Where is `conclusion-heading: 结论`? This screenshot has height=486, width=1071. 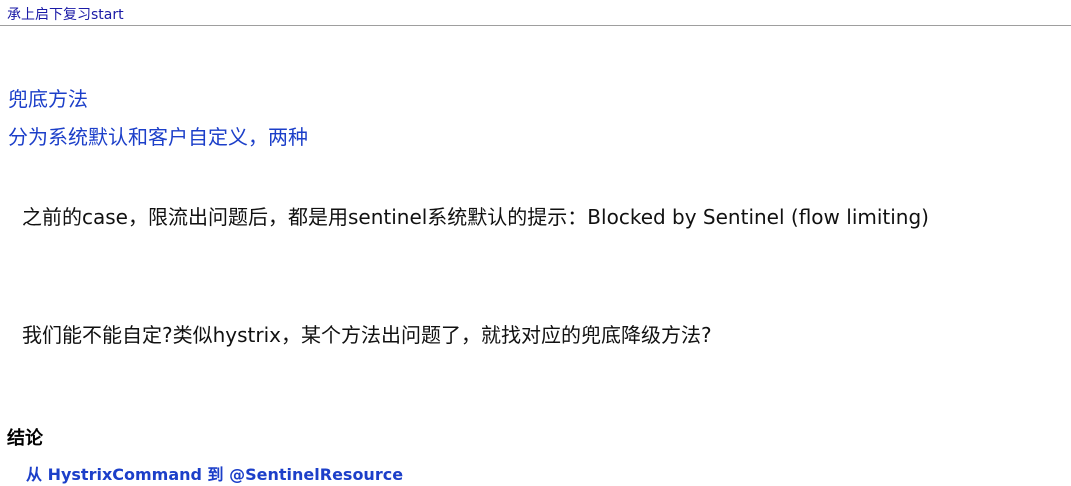 conclusion-heading: 结论 is located at coordinates (25, 438).